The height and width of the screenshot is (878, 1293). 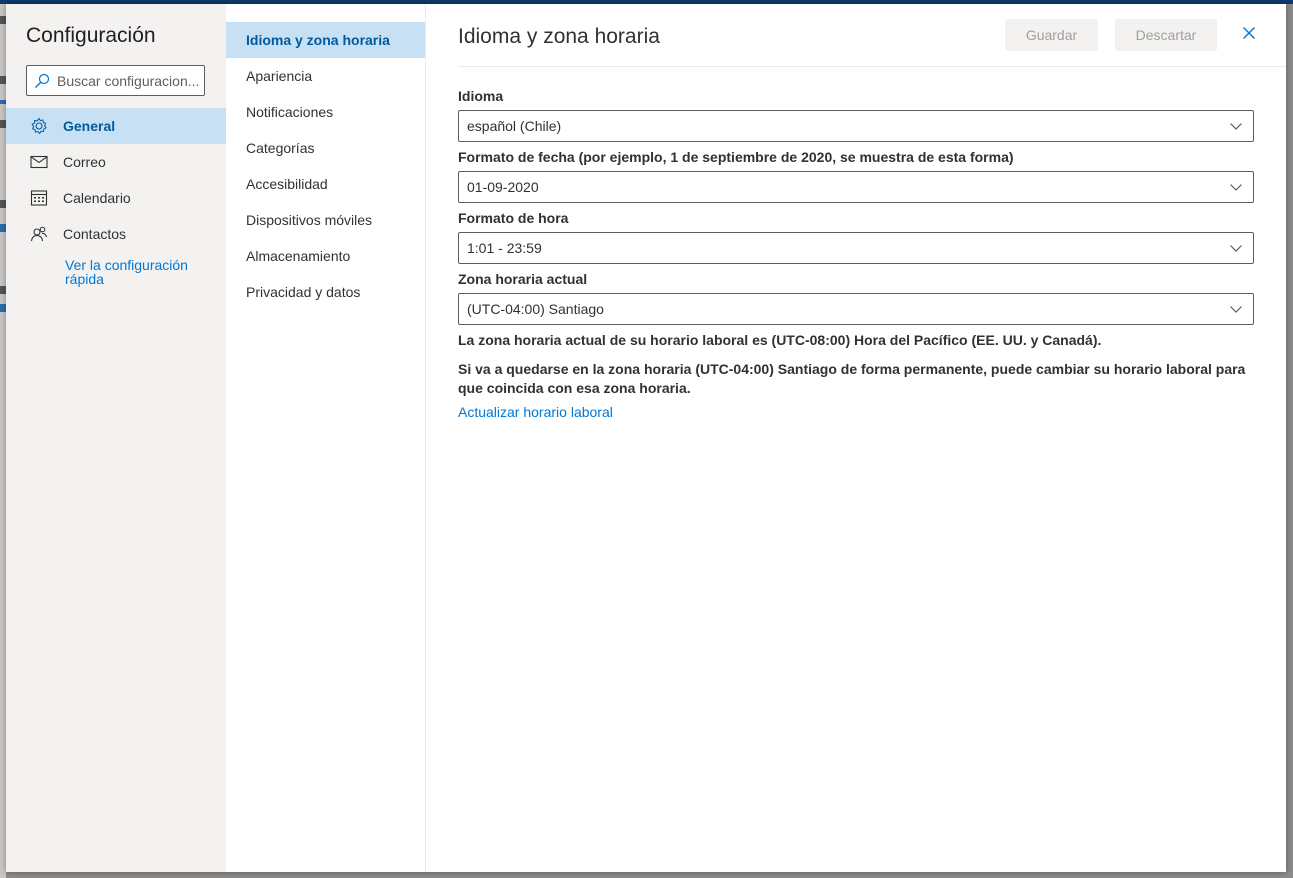 What do you see at coordinates (856, 187) in the screenshot?
I see `date-format-dropdown: 01-09-2020` at bounding box center [856, 187].